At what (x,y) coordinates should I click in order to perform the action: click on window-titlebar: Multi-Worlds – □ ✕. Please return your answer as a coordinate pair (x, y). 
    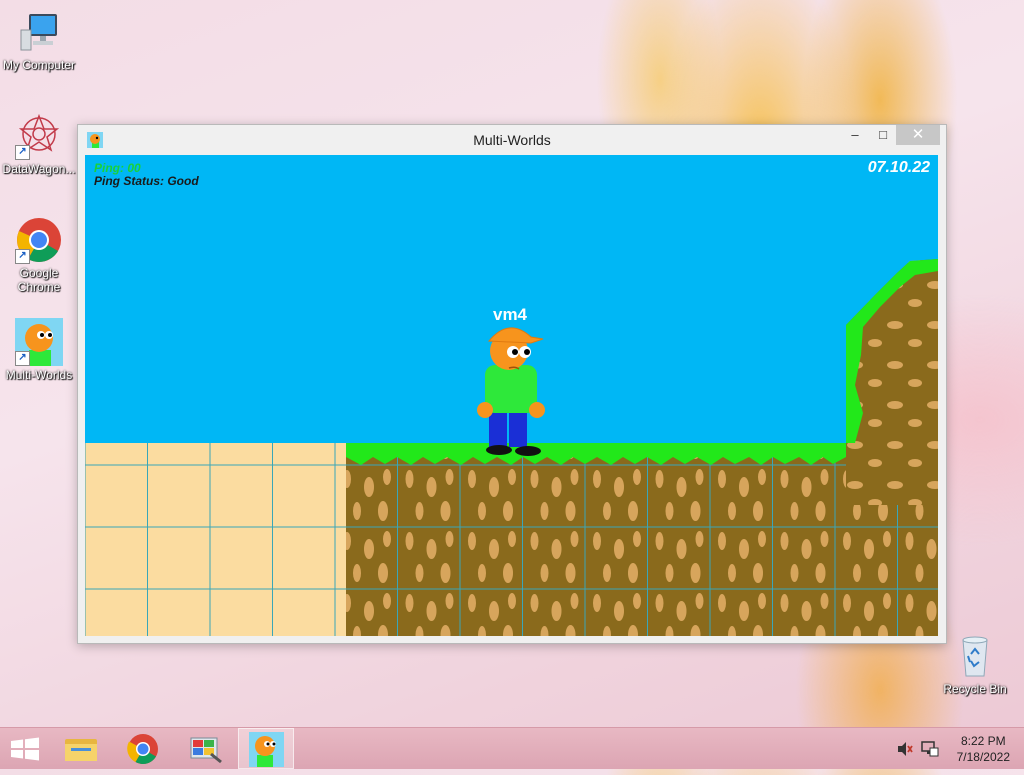
    Looking at the image, I should click on (512, 140).